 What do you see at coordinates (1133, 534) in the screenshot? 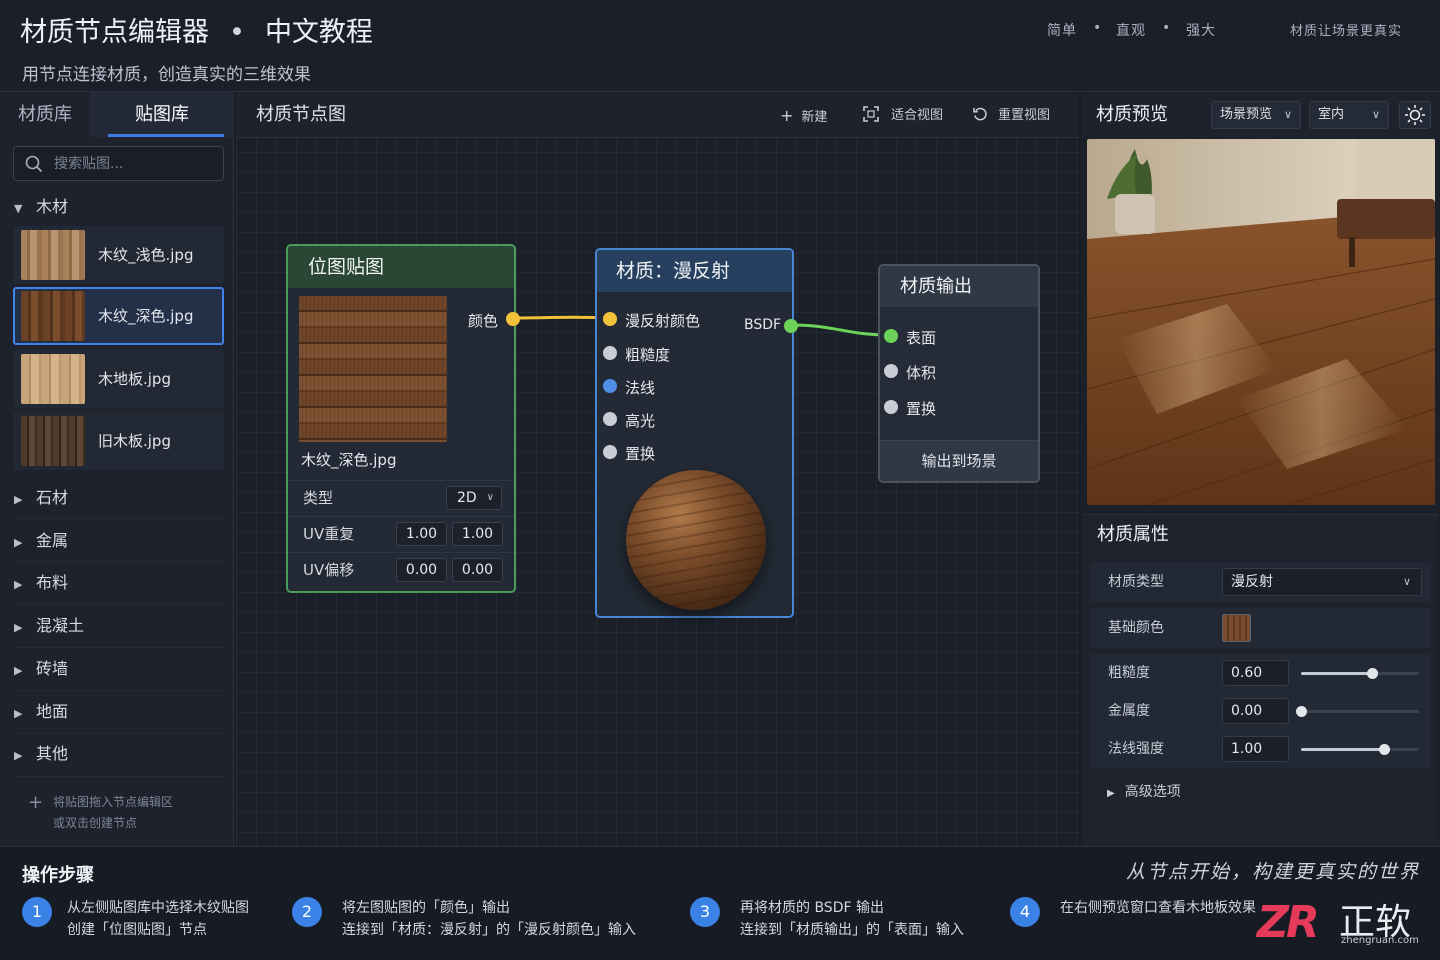
I see `properties-title: 材质属性` at bounding box center [1133, 534].